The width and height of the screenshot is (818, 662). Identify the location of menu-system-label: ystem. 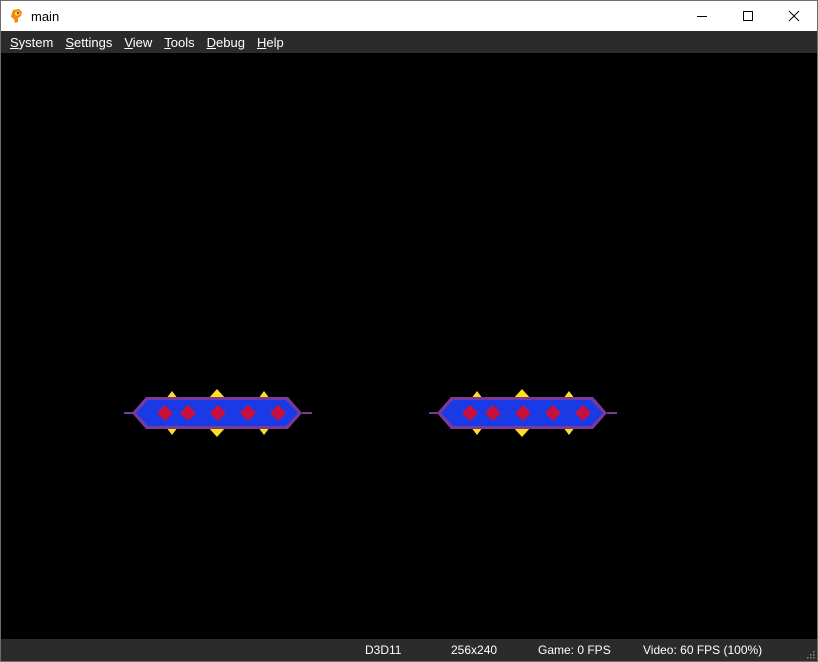
(36, 42).